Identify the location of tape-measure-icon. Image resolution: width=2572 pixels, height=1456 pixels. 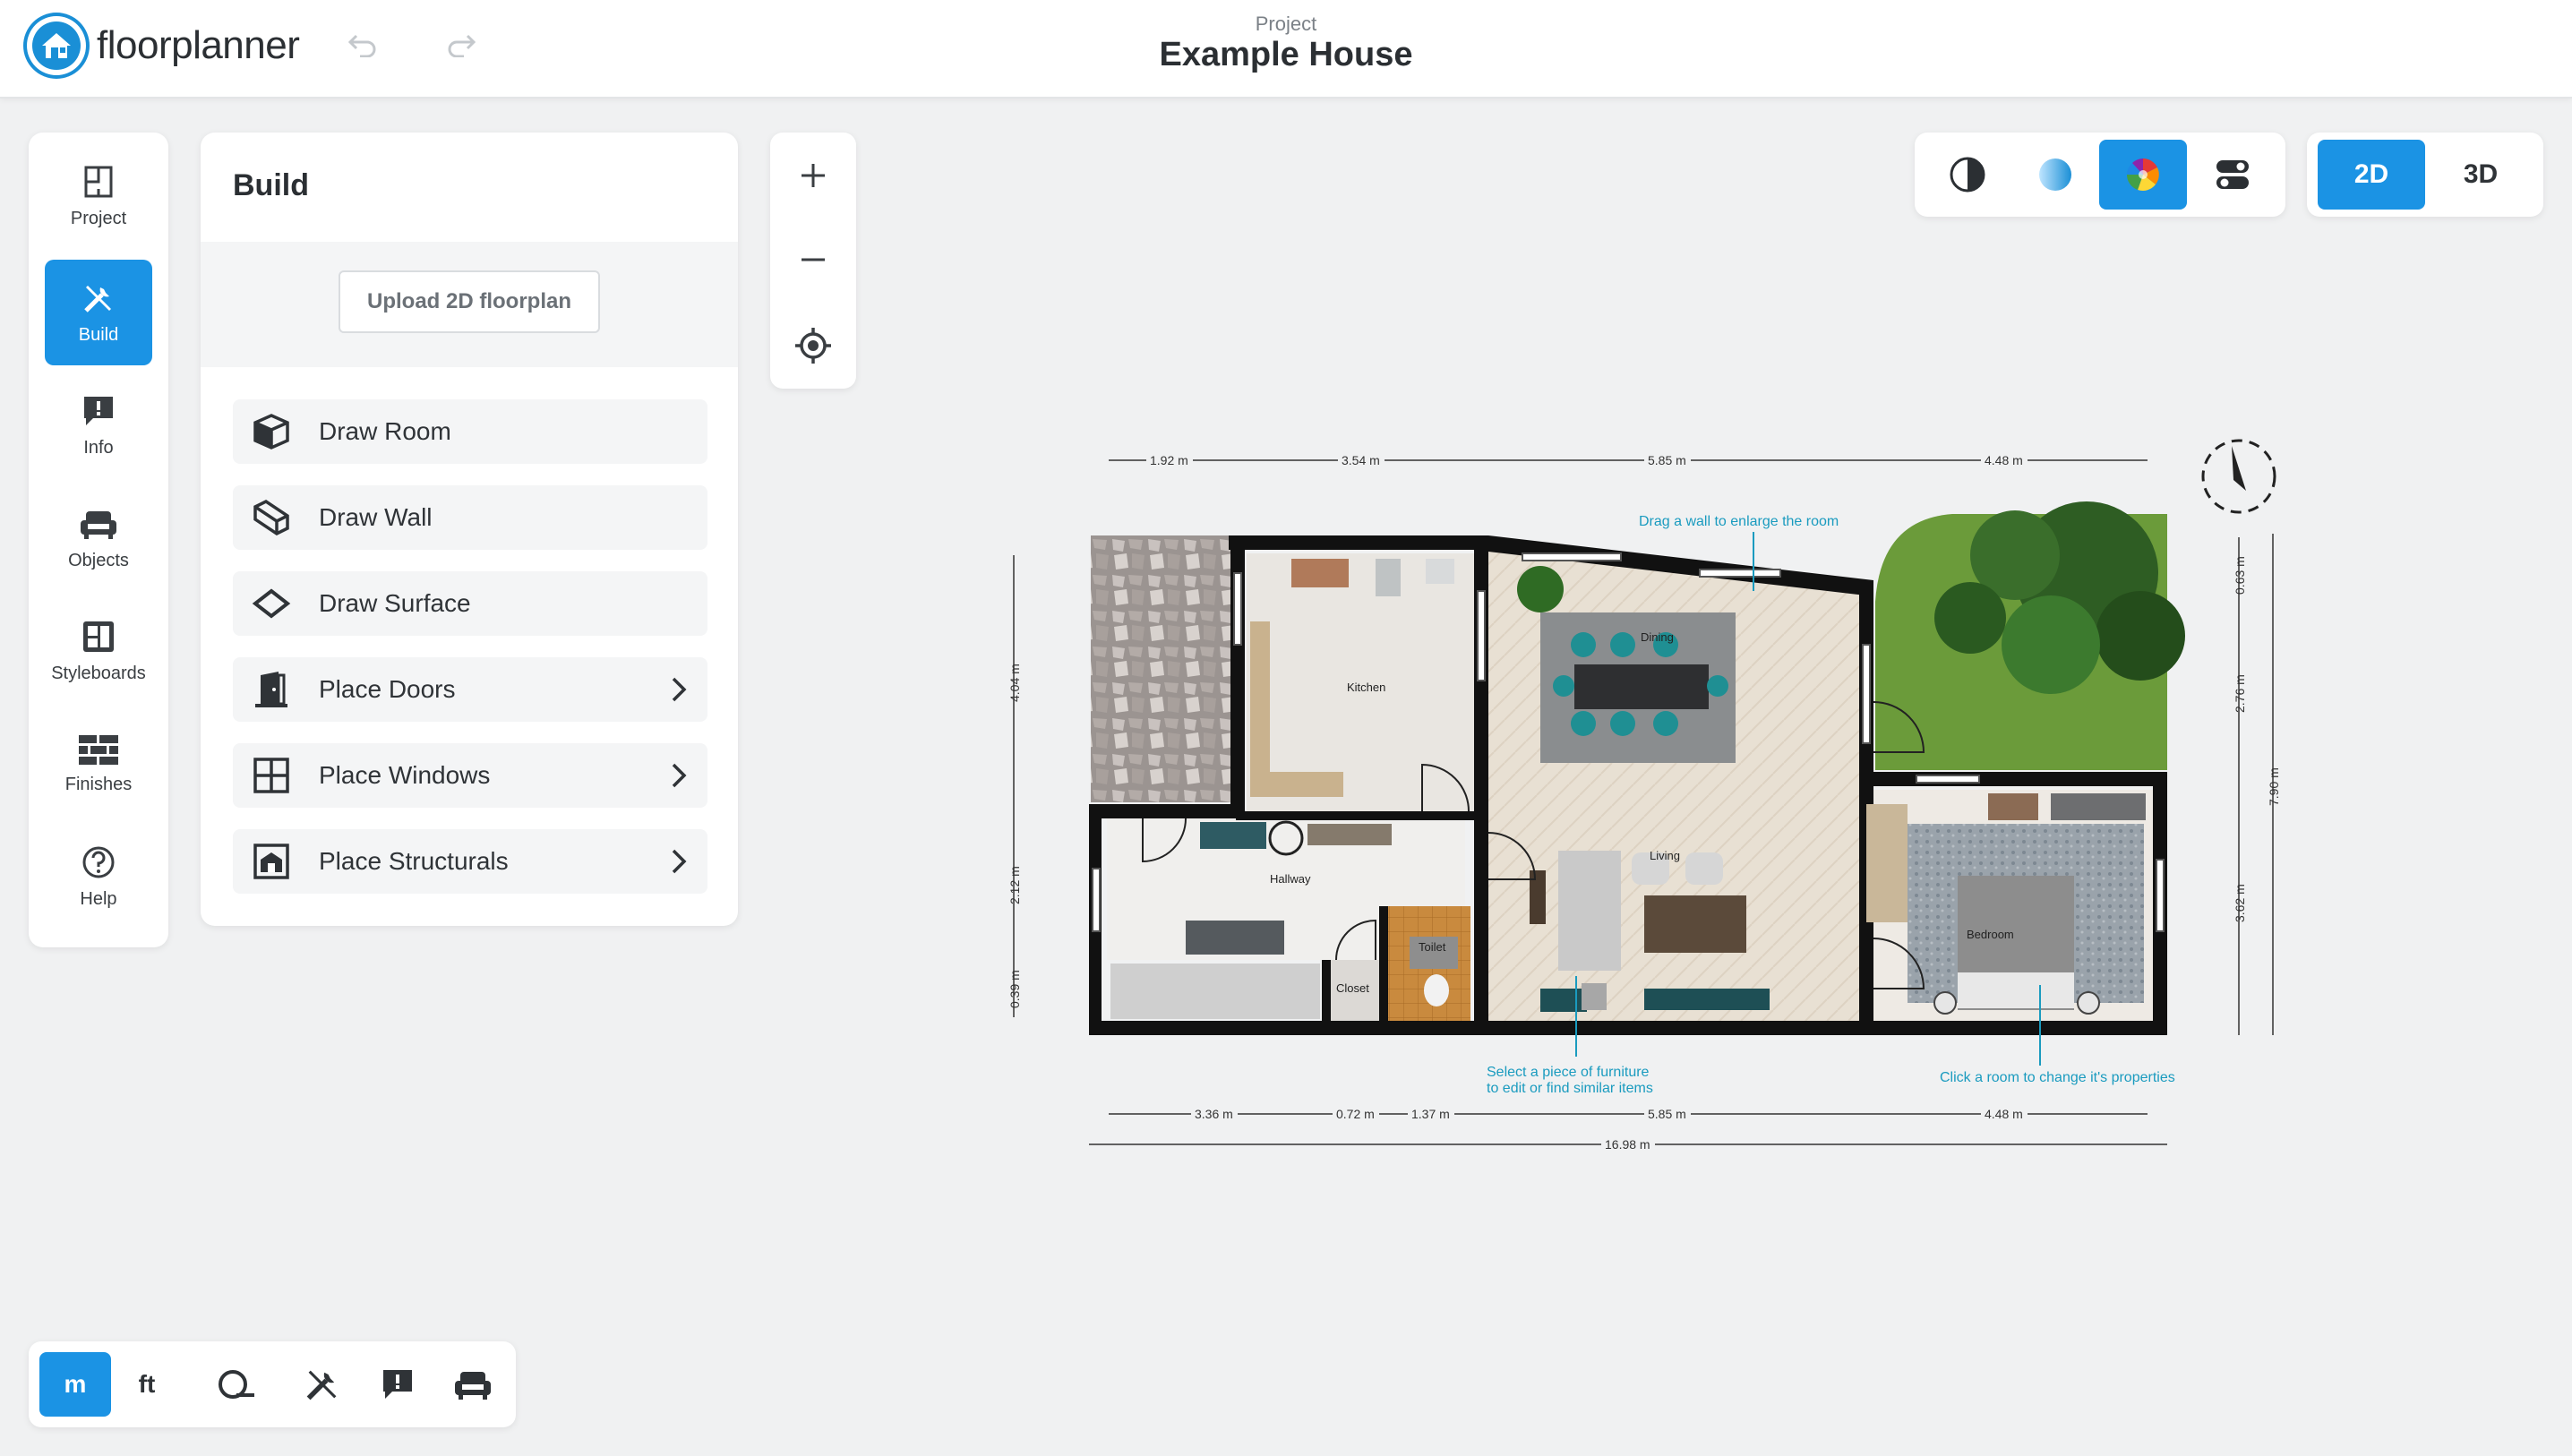
(237, 1384).